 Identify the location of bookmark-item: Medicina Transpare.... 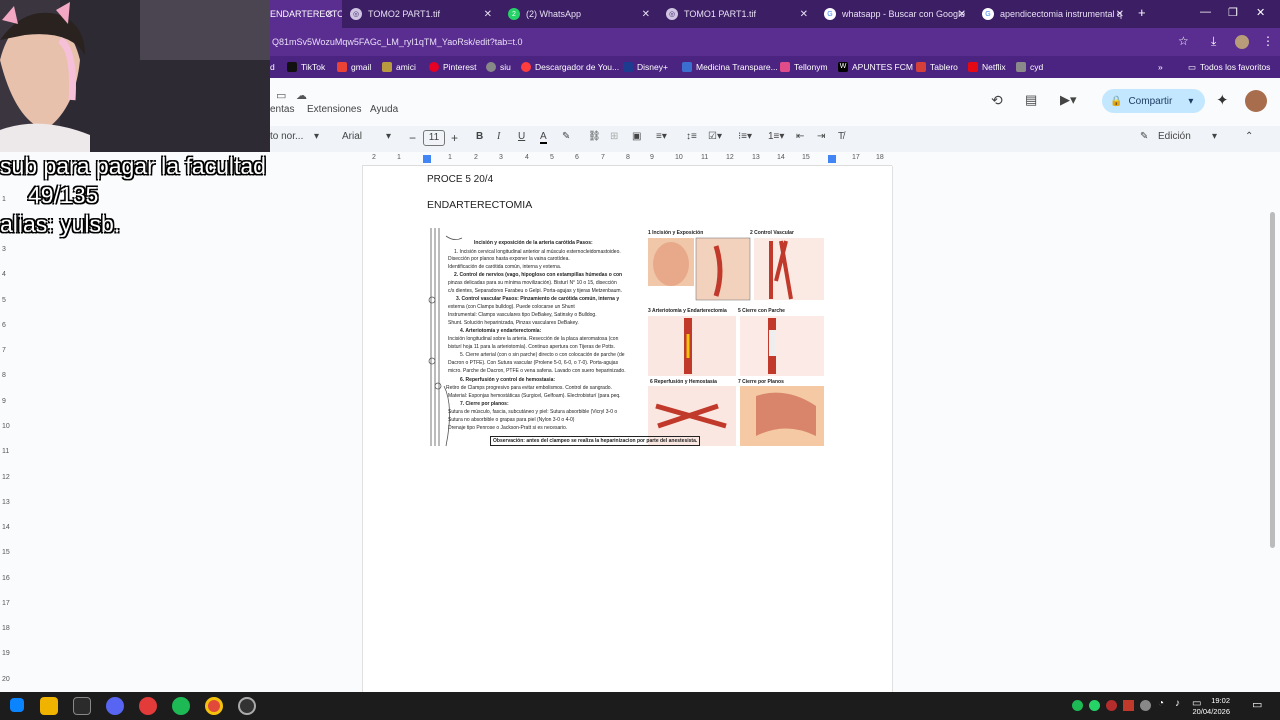
(730, 67).